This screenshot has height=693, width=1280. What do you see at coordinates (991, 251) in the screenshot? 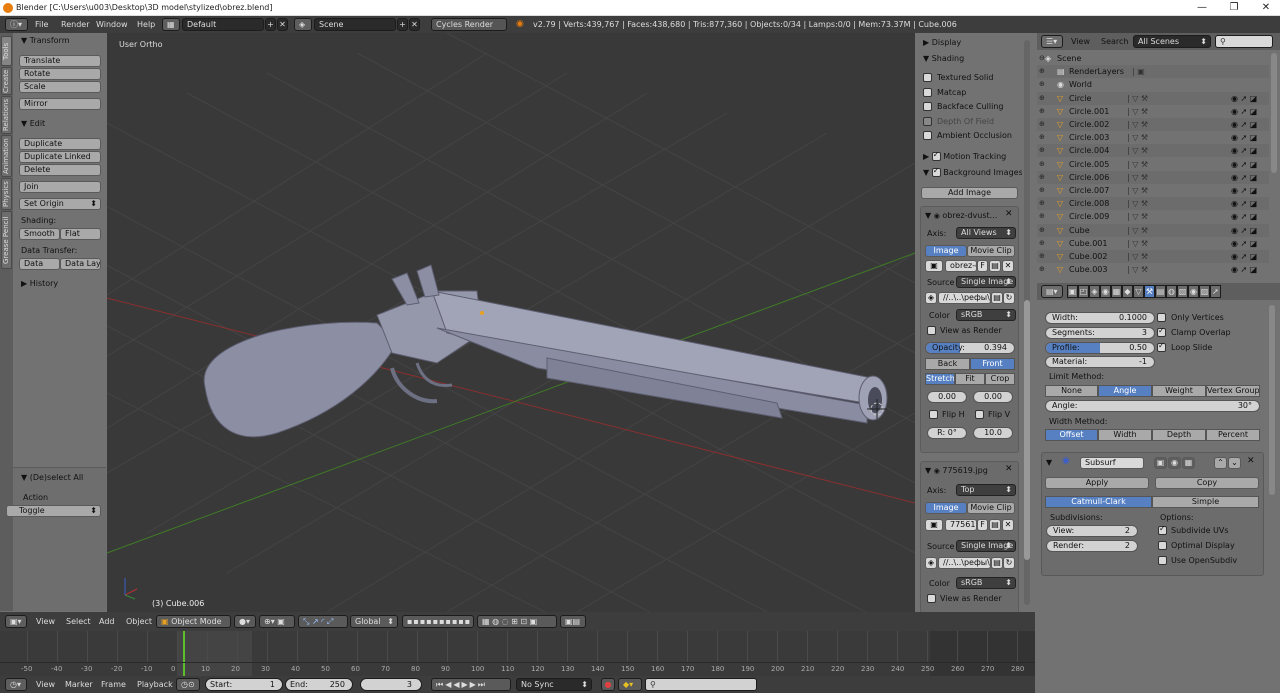
I see `bg1-movie-tab: Movie Clip` at bounding box center [991, 251].